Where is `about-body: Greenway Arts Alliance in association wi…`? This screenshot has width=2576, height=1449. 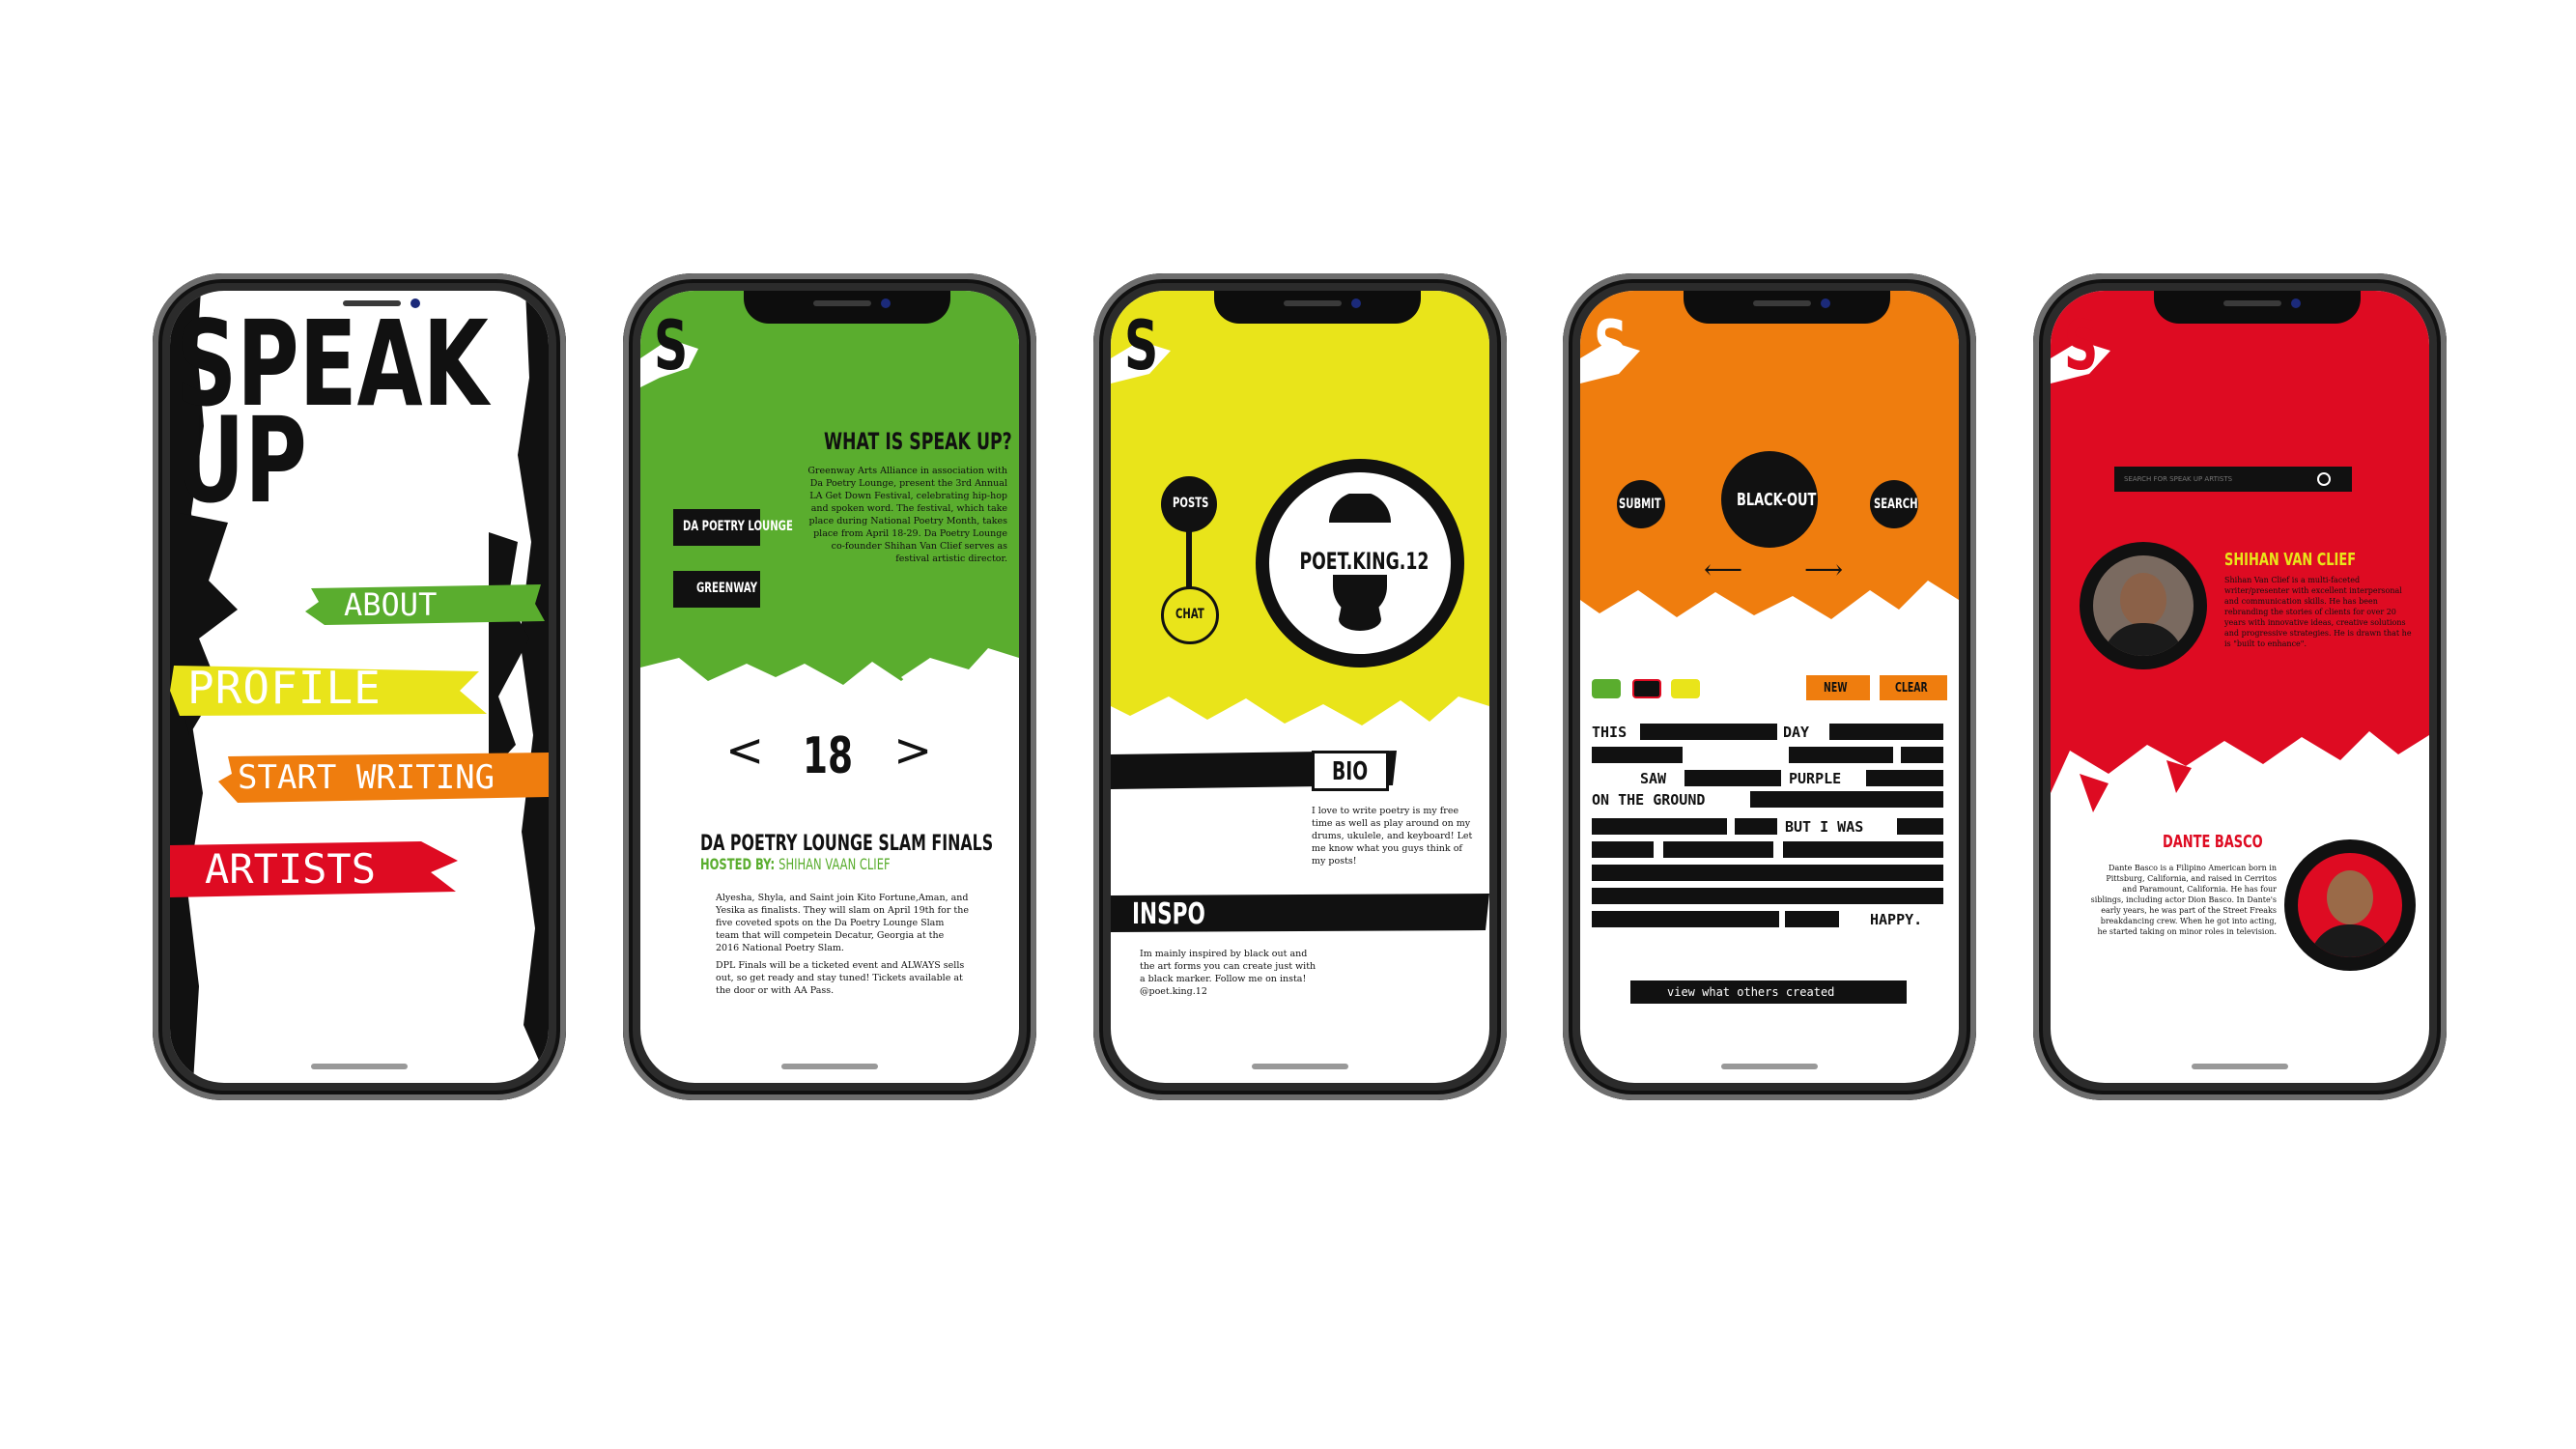
about-body: Greenway Arts Alliance in association wi… is located at coordinates (907, 515).